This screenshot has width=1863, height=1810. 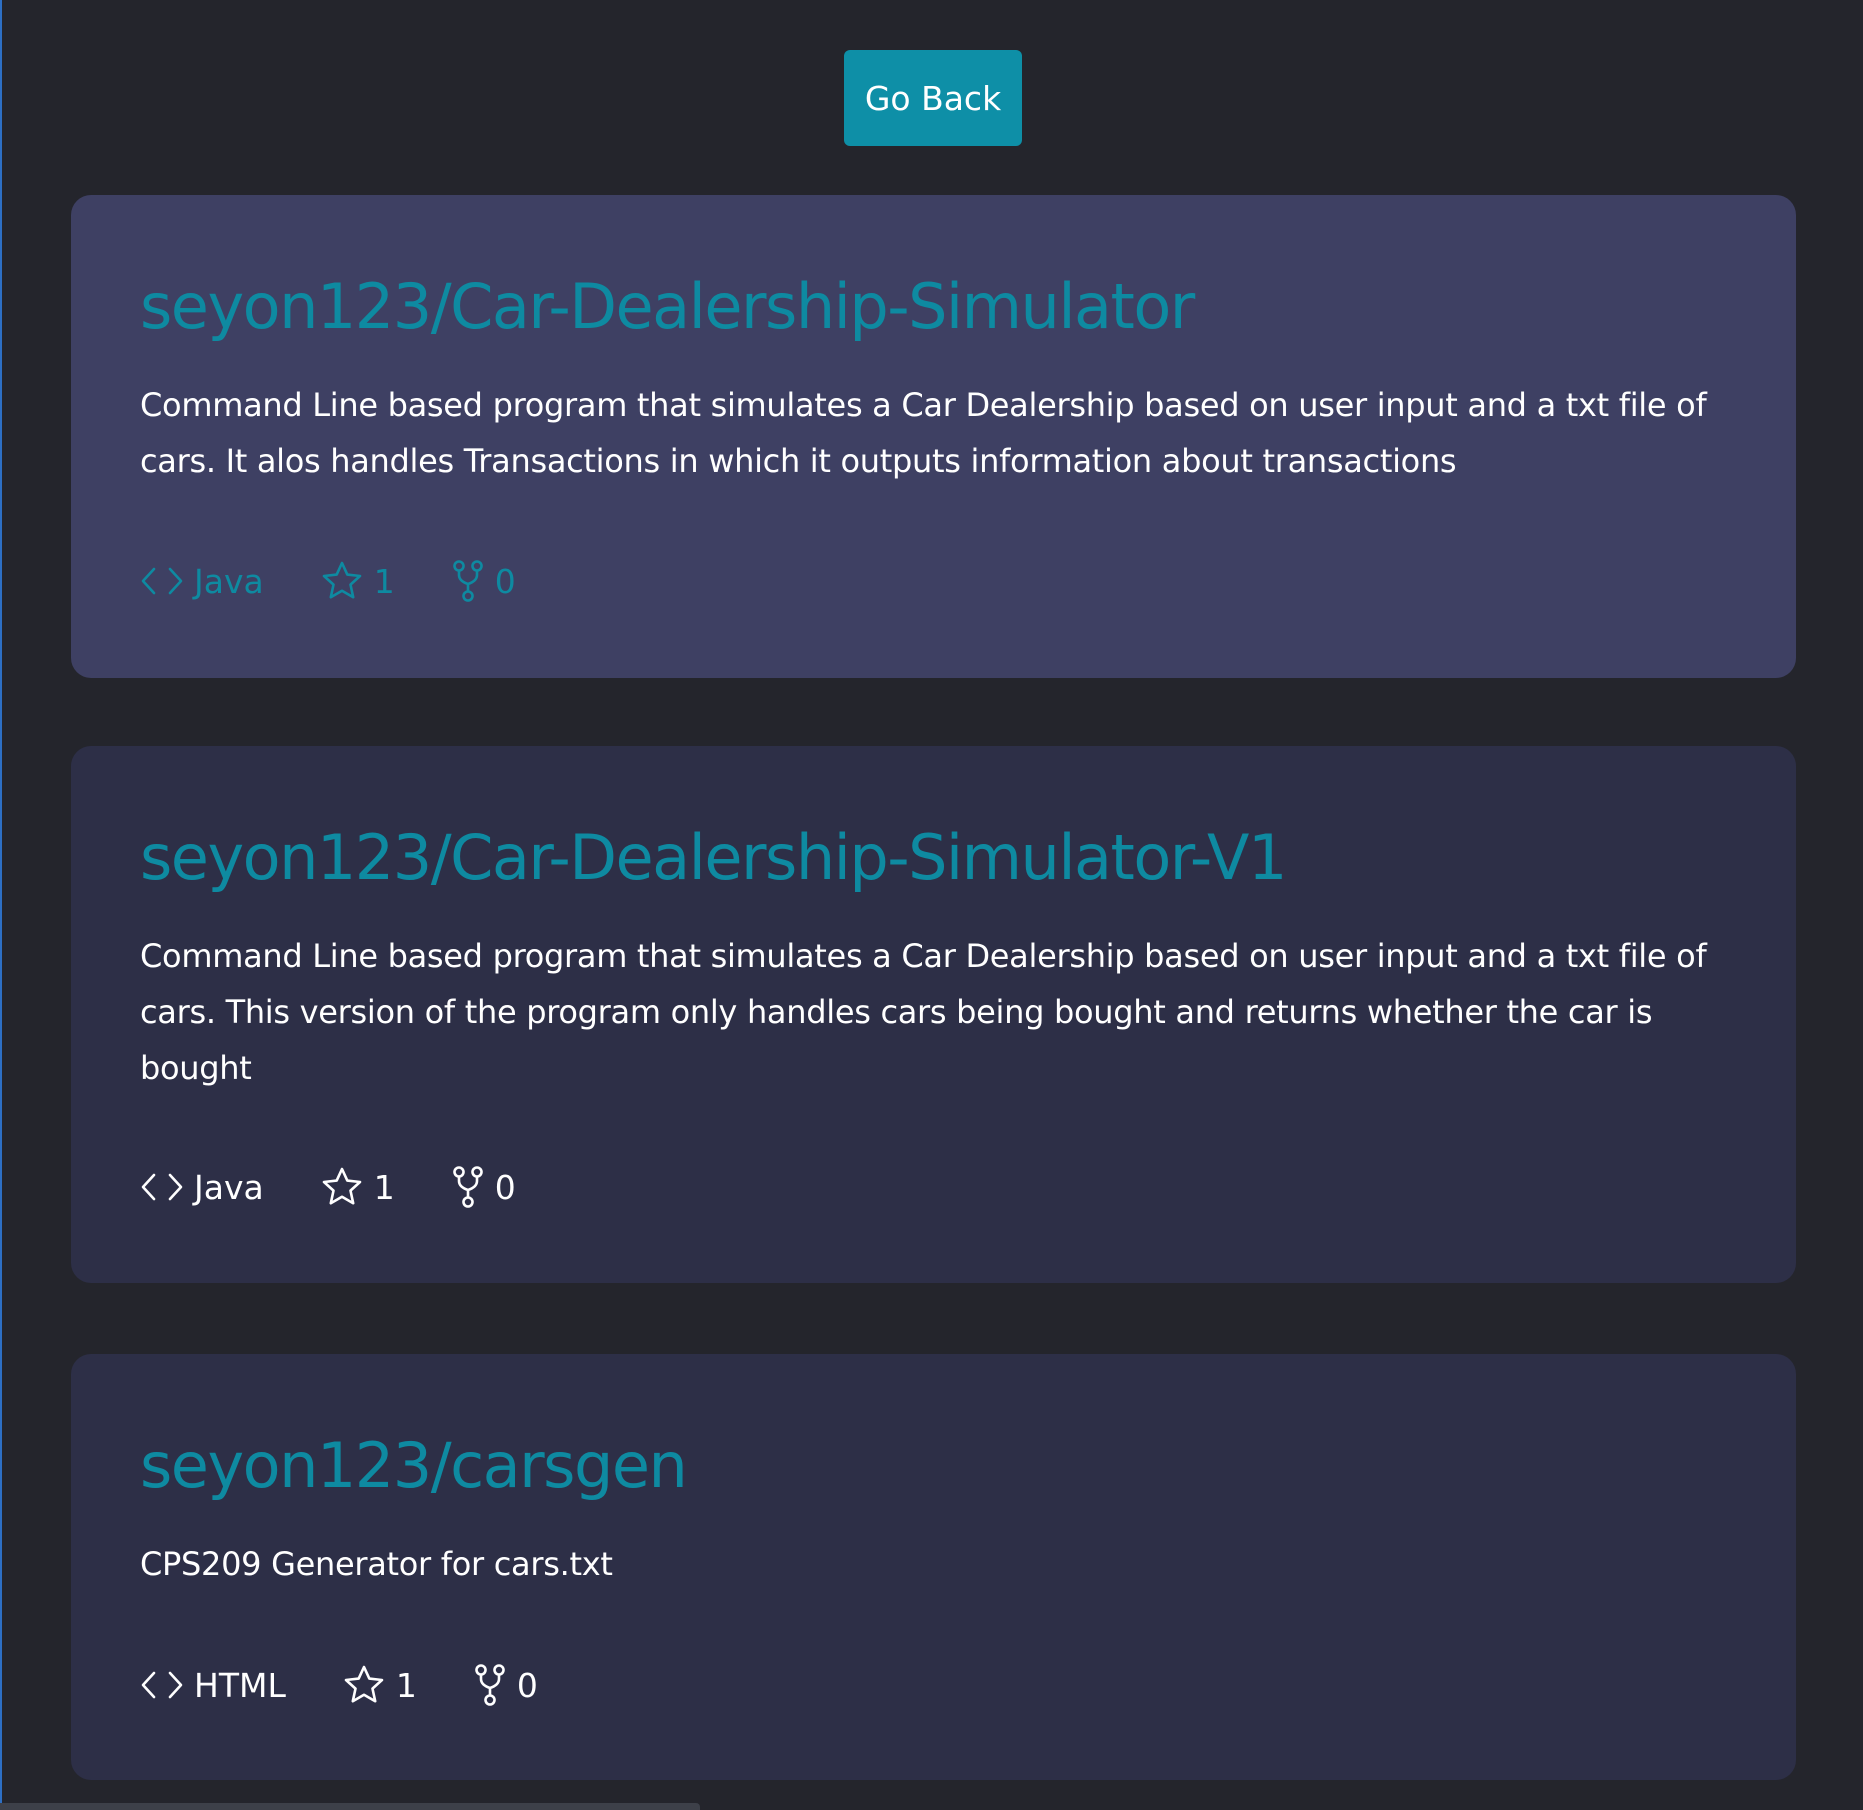 What do you see at coordinates (350, 1806) in the screenshot?
I see `horizontal-scrollbar` at bounding box center [350, 1806].